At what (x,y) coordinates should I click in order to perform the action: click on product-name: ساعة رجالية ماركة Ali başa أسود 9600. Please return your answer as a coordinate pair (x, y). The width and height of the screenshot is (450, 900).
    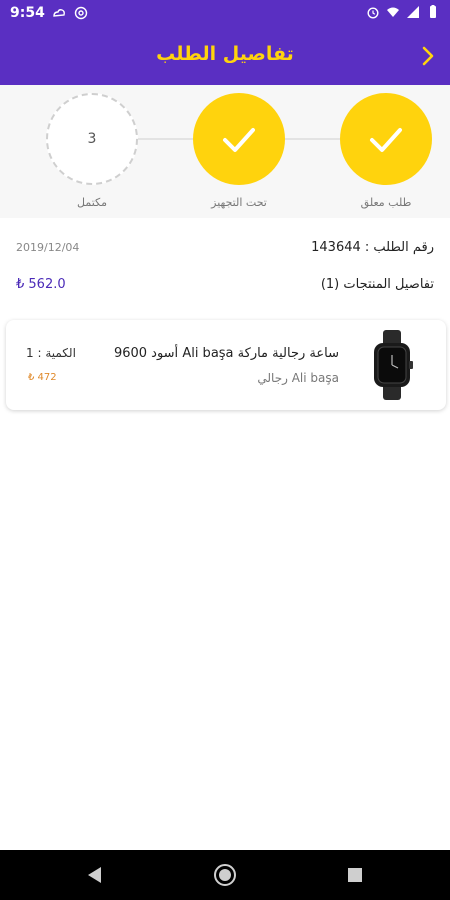
    Looking at the image, I should click on (226, 353).